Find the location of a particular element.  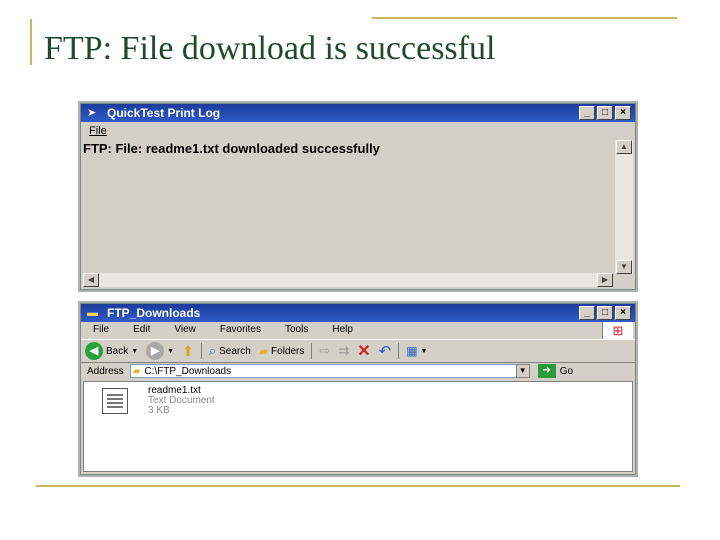

address-dropdown-icon: ▼ is located at coordinates (522, 371).